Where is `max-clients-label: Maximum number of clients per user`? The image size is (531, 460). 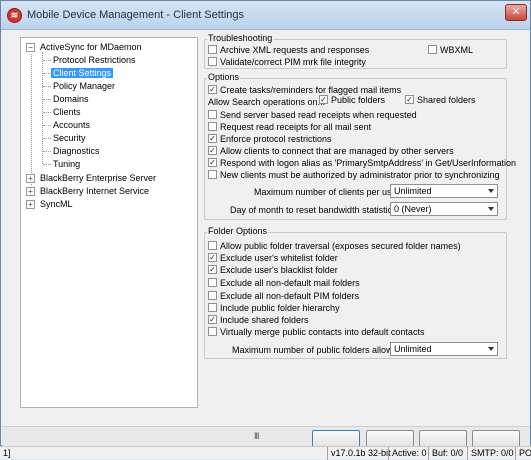
max-clients-label: Maximum number of clients per user is located at coordinates (327, 192).